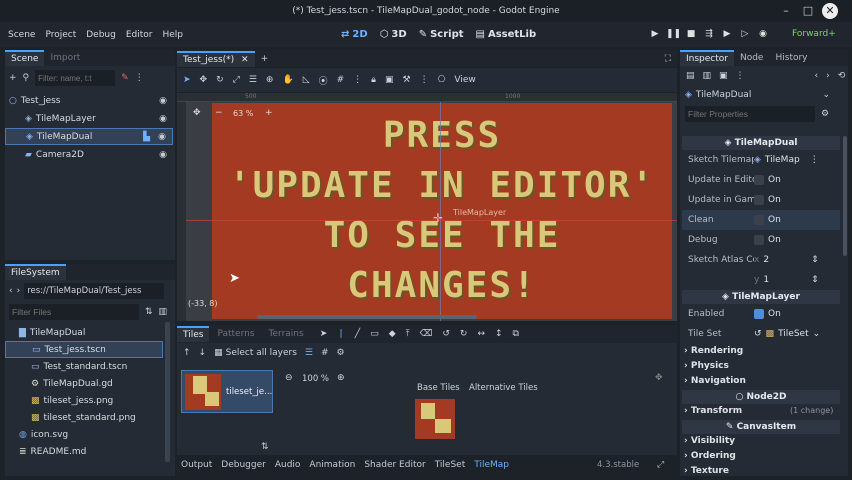 This screenshot has width=852, height=480. I want to click on list-select-icon: ☰, so click(253, 80).